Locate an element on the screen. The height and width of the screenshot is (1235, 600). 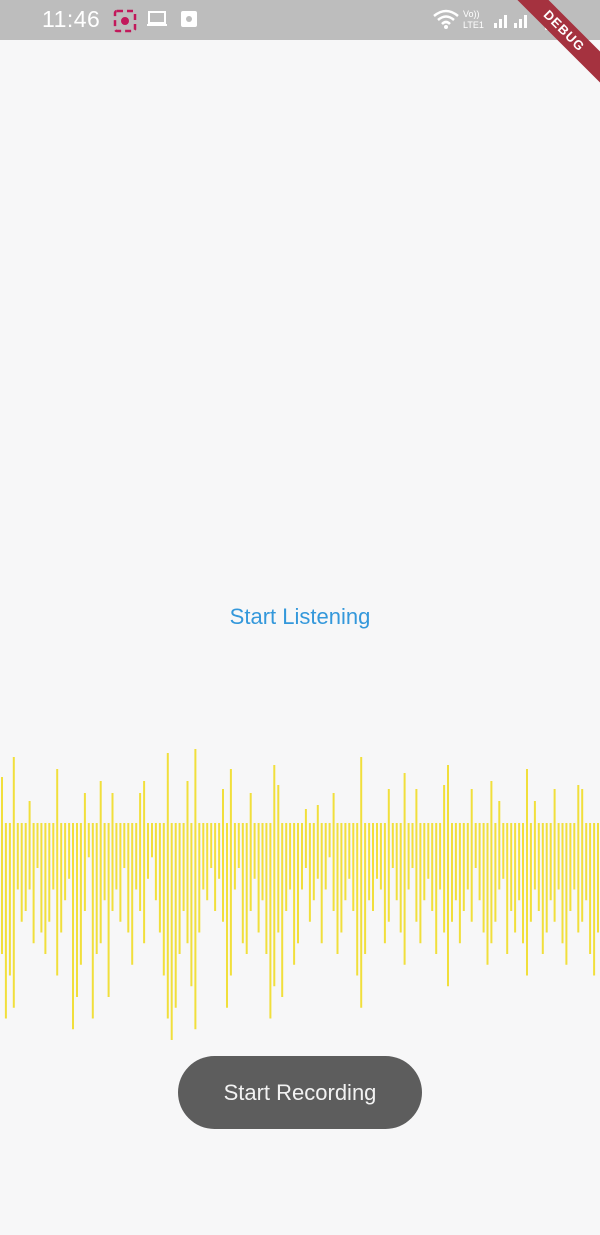
screenshot-icon is located at coordinates (125, 21).